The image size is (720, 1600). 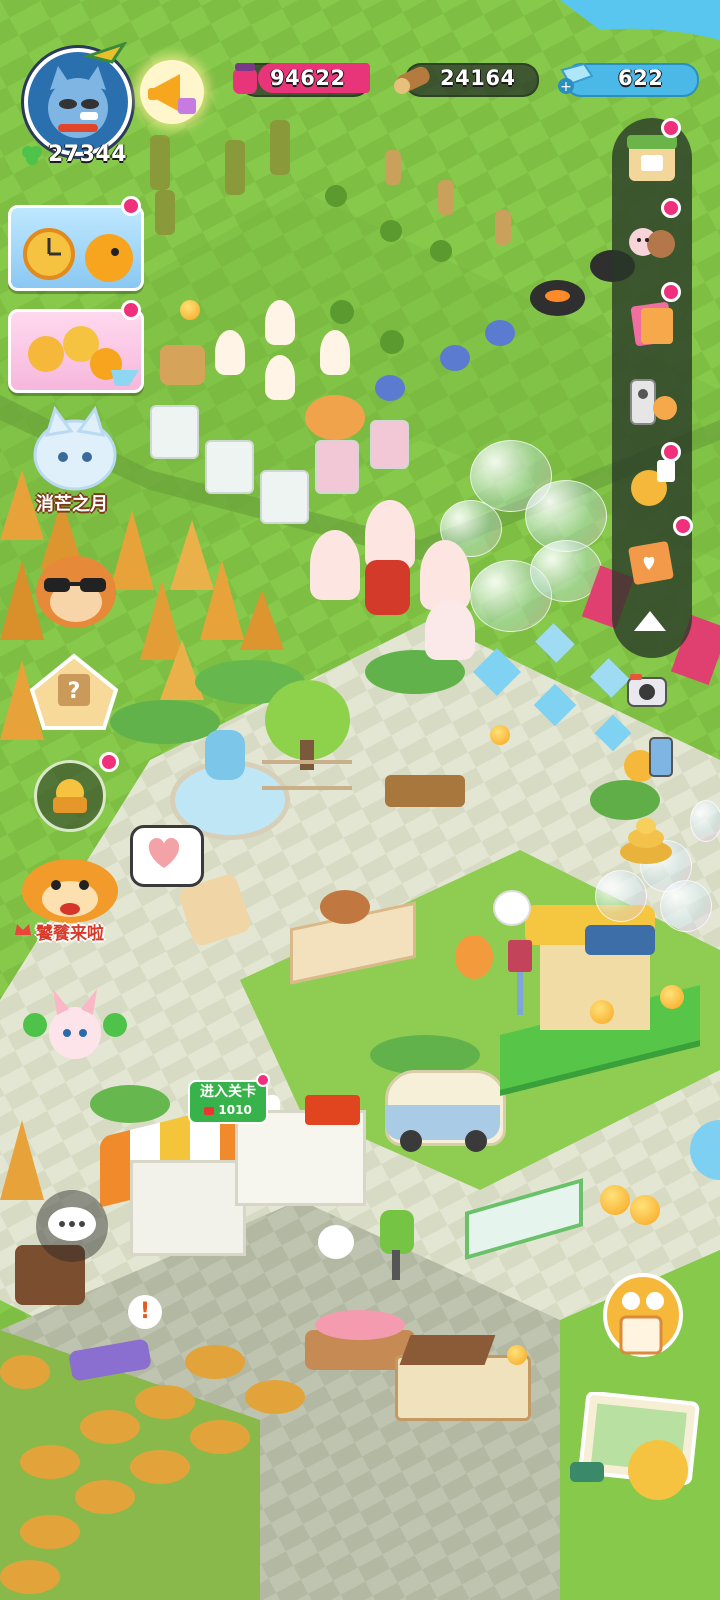 I want to click on moon-event-button, so click(x=75, y=450).